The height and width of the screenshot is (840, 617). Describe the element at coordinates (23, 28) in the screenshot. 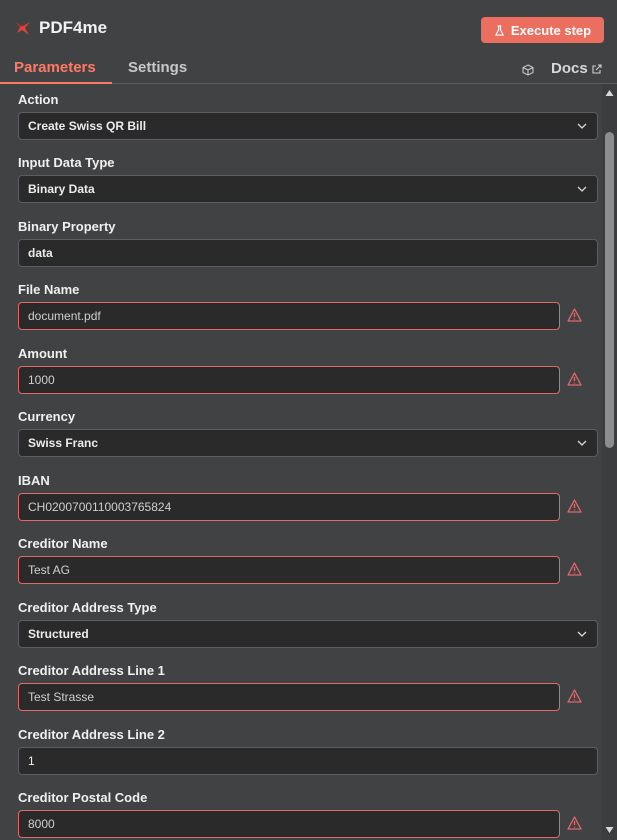

I see `pdf4me-logo-icon` at that location.